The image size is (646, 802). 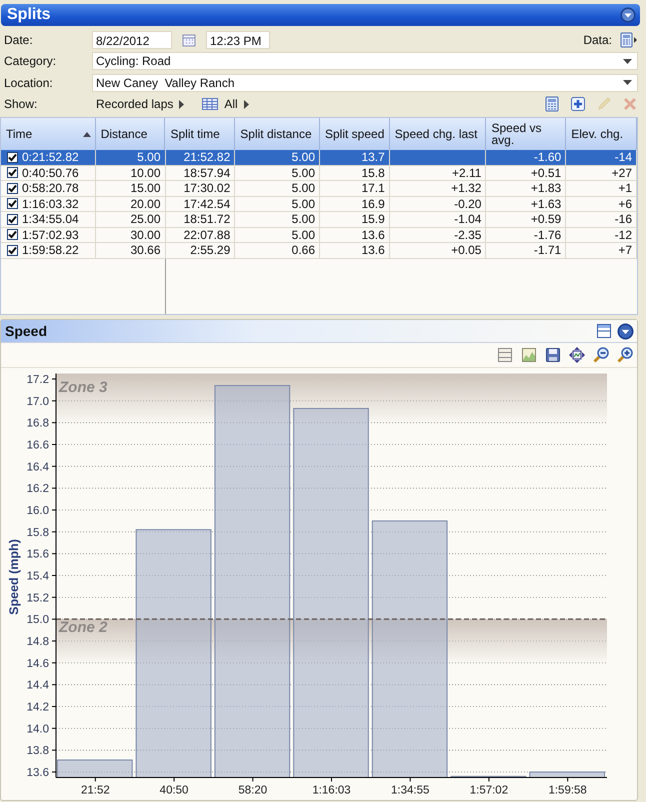 I want to click on table-cell: 15.9, so click(x=373, y=219).